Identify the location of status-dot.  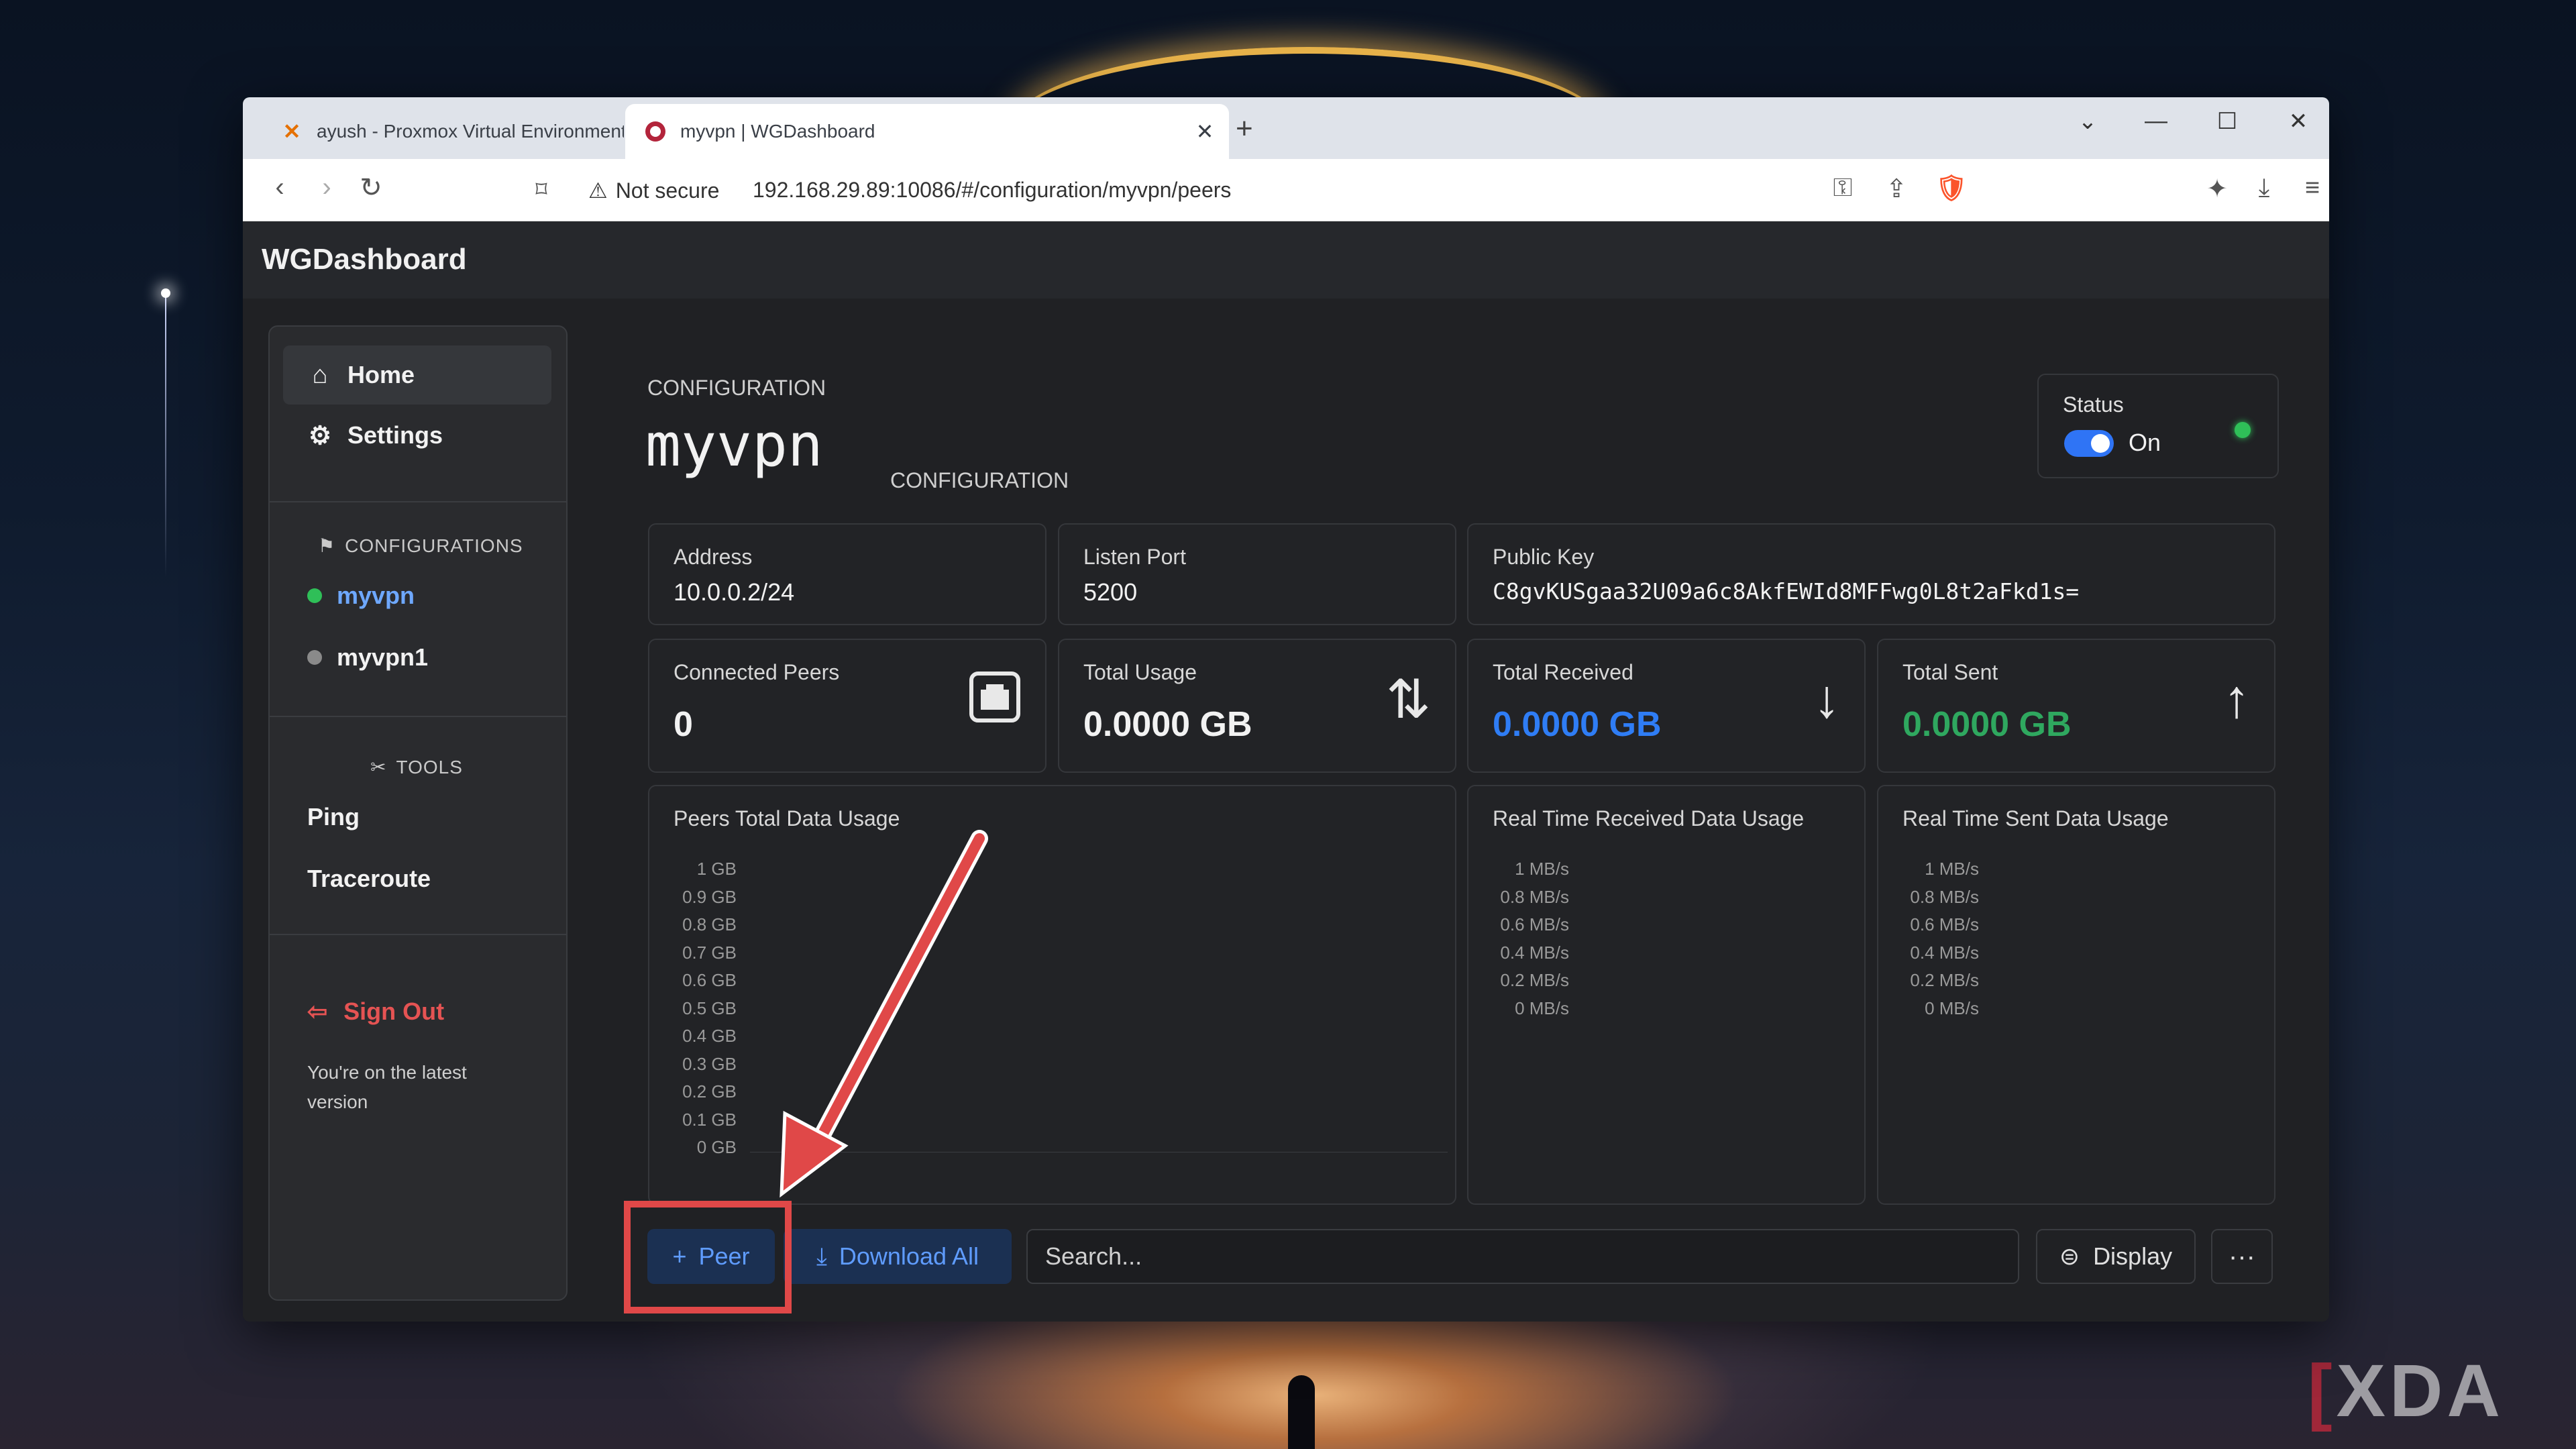
(314, 657).